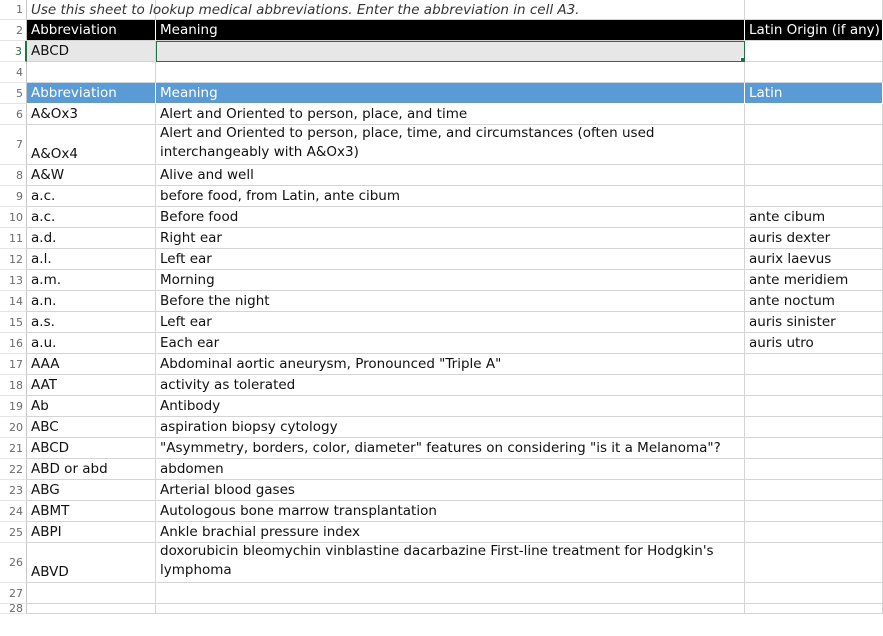 The image size is (883, 636). What do you see at coordinates (13, 448) in the screenshot?
I see `row-header: 21` at bounding box center [13, 448].